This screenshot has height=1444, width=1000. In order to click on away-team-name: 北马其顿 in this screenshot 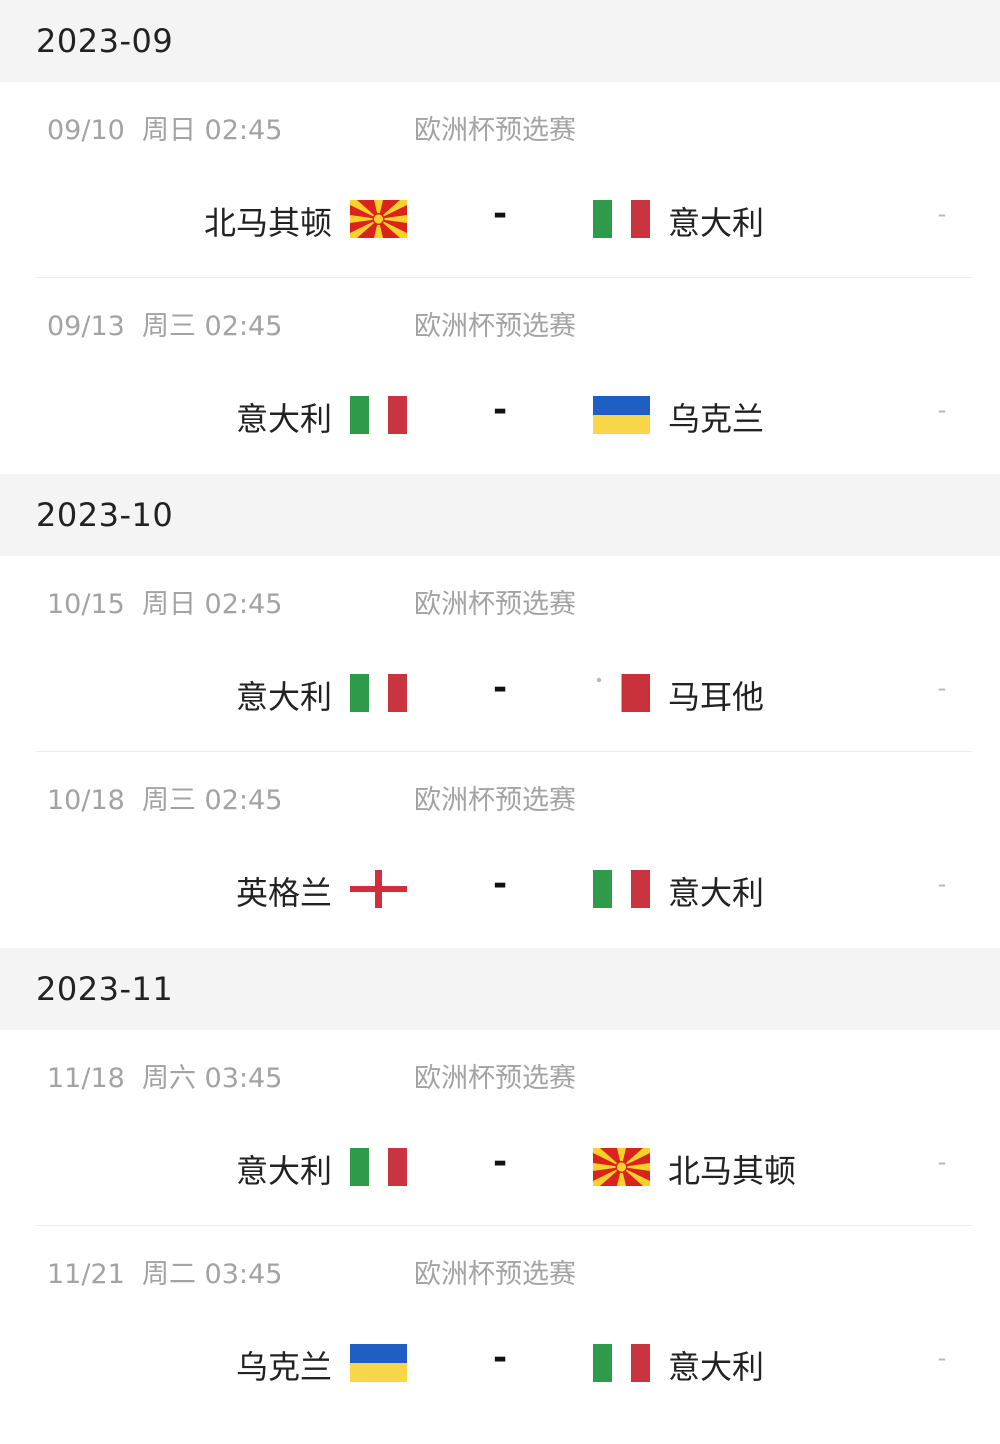, I will do `click(732, 1171)`.